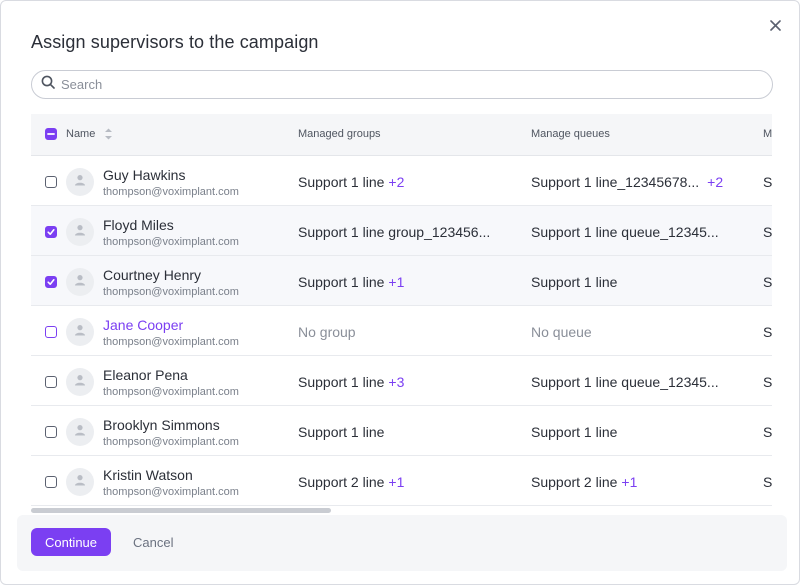 This screenshot has height=585, width=800. What do you see at coordinates (145, 375) in the screenshot?
I see `user-name: Eleanor Pena` at bounding box center [145, 375].